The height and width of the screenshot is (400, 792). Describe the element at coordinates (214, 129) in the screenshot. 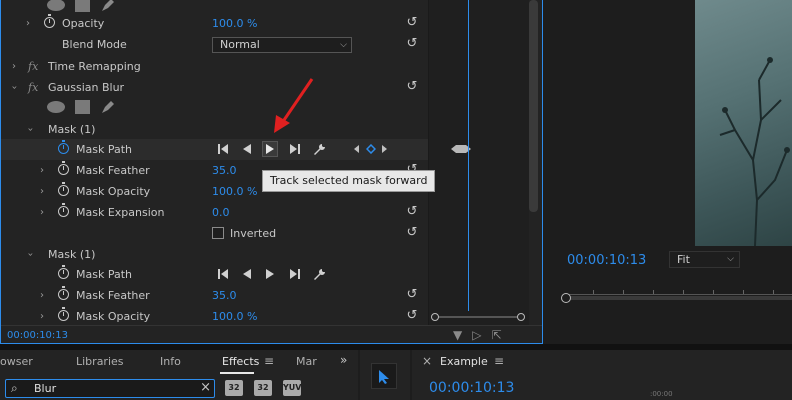

I see `mask-1-row: › Mask (1)` at that location.